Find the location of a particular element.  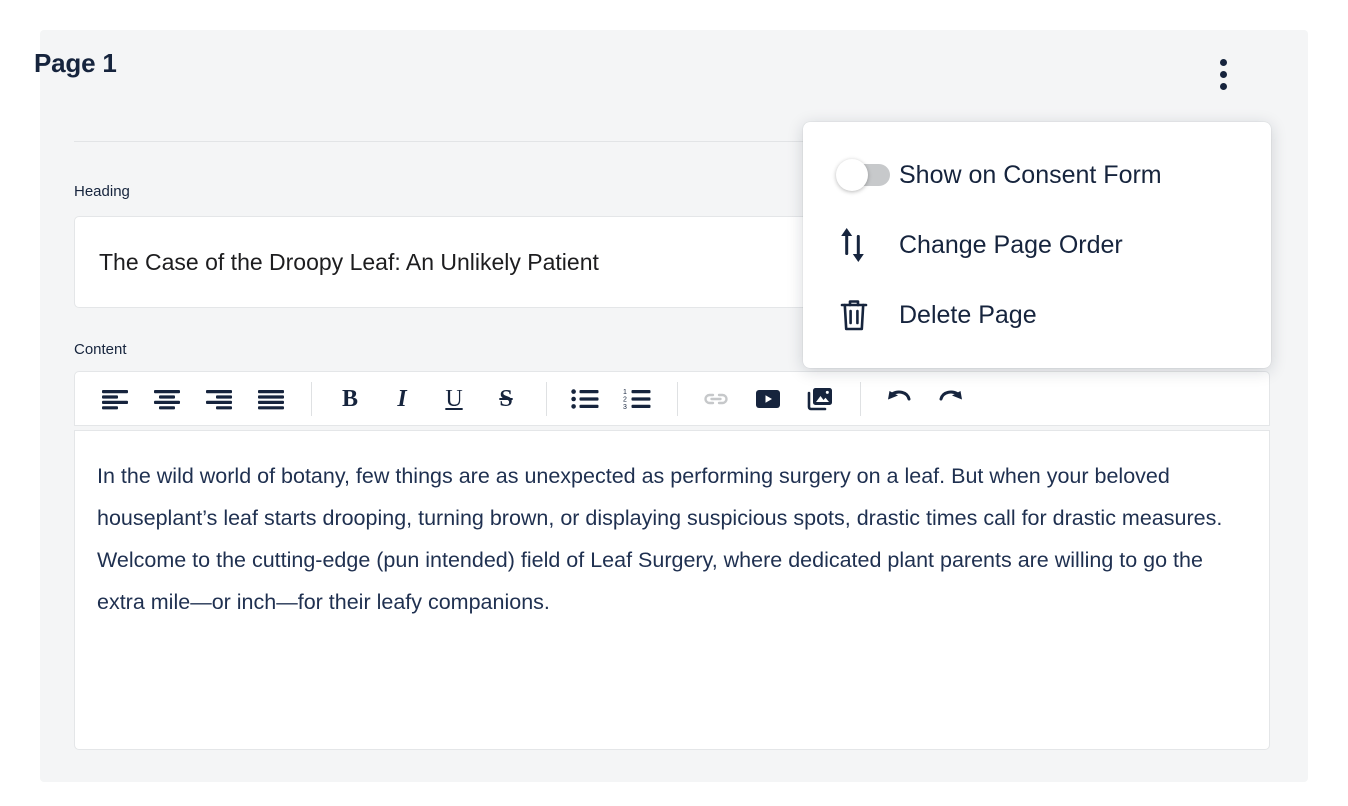

toggle-switch-icon is located at coordinates (867, 175).